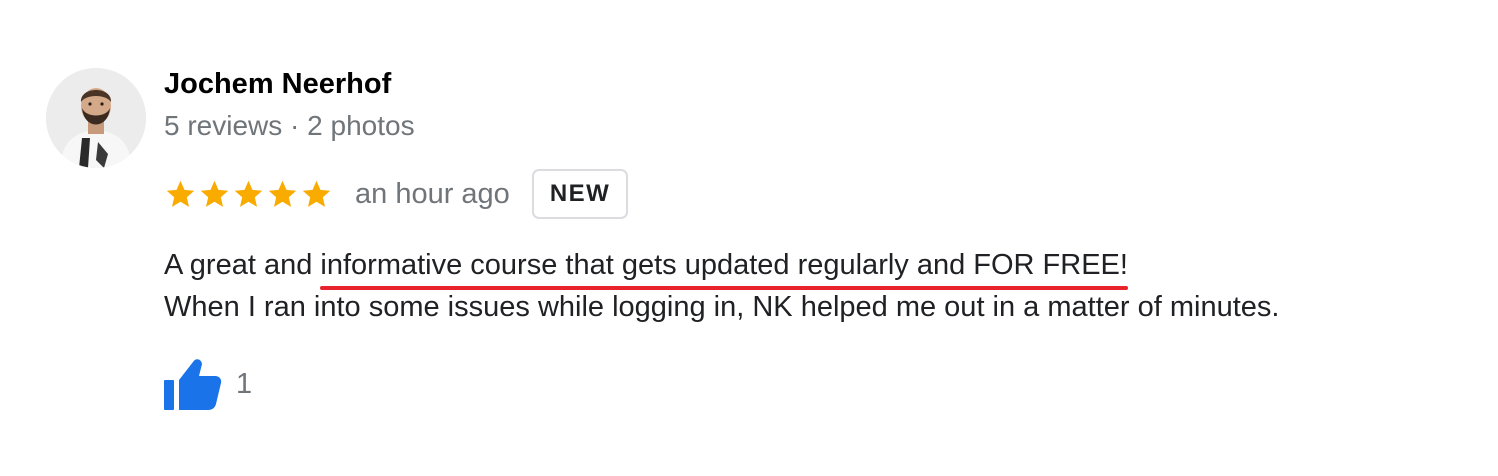  What do you see at coordinates (289, 125) in the screenshot?
I see `reviewer-stats: 5 reviews · 2 photos` at bounding box center [289, 125].